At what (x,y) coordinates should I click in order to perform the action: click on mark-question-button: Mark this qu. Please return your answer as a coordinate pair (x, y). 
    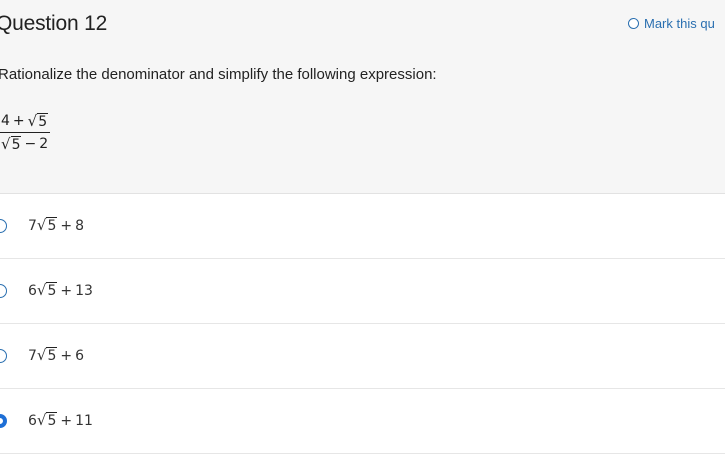
    Looking at the image, I should click on (671, 23).